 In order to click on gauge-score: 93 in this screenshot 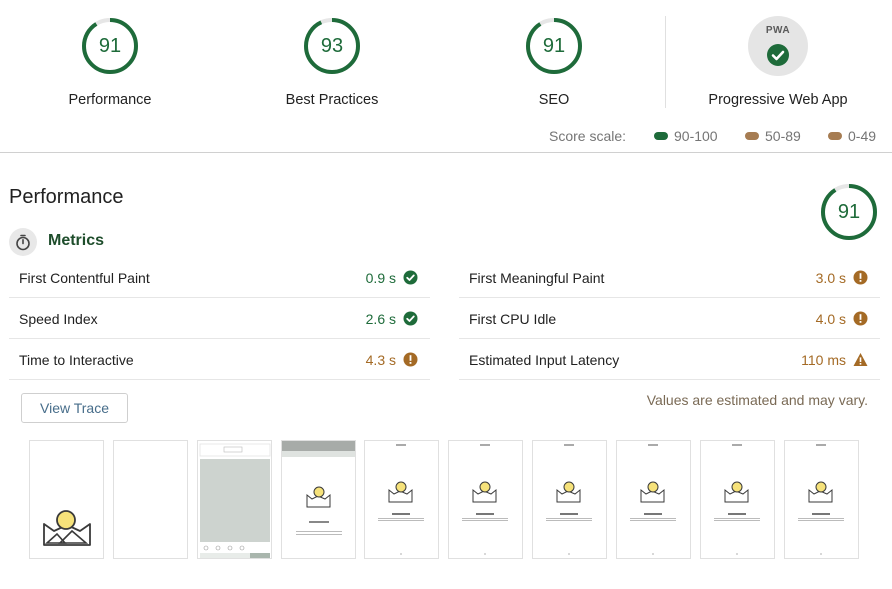, I will do `click(332, 46)`.